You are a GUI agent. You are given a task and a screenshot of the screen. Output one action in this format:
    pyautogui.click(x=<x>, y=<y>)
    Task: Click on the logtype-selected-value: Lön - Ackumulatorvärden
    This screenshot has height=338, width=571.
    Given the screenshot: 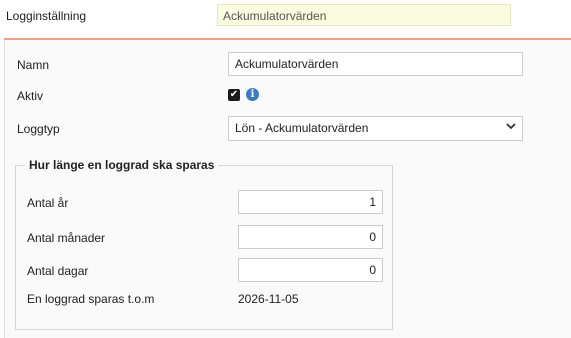 What is the action you would take?
    pyautogui.click(x=302, y=128)
    